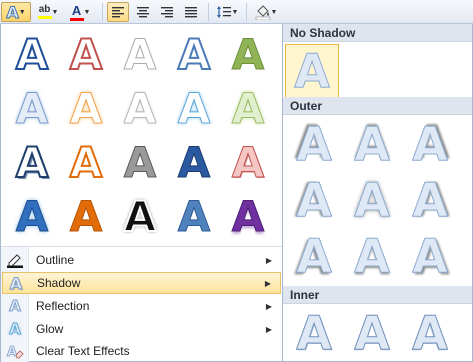  I want to click on align-right-icon, so click(167, 12).